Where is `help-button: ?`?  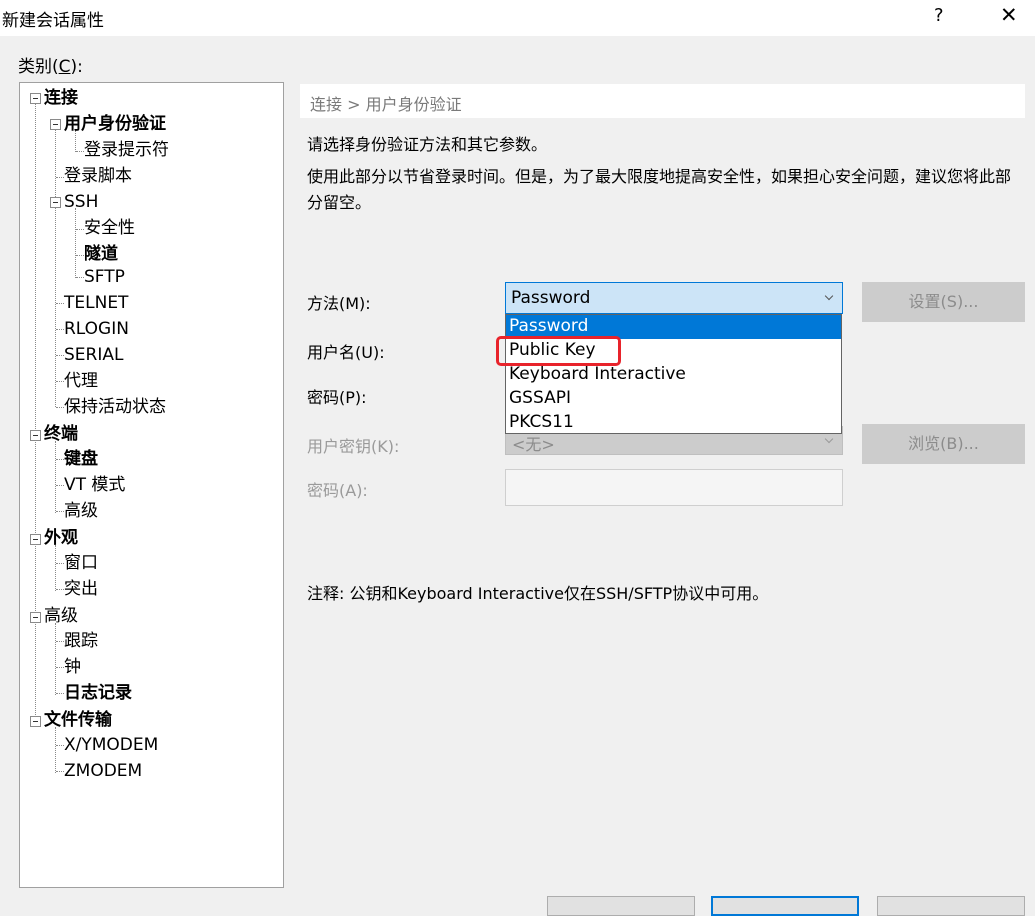
help-button: ? is located at coordinates (939, 15).